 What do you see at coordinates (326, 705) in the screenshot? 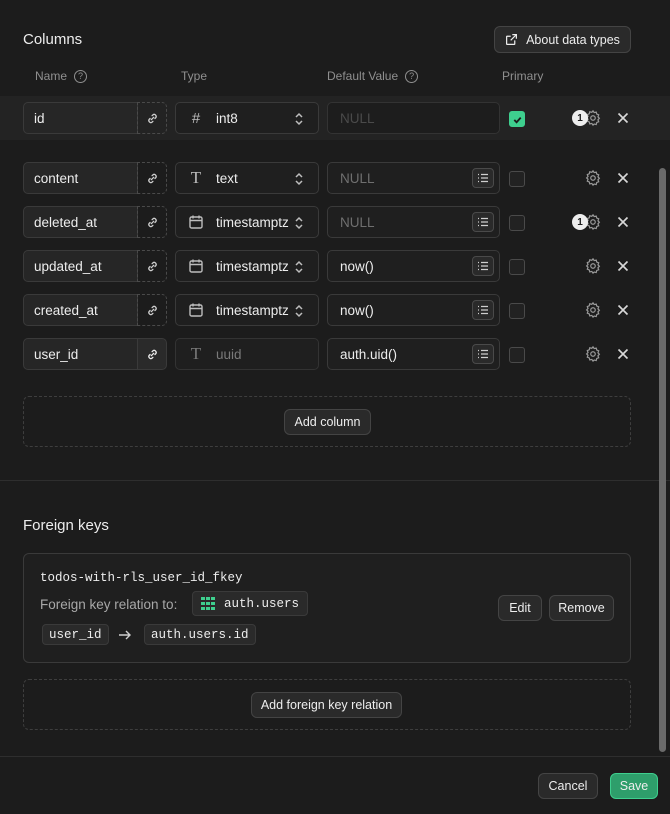
I see `add-foreign-key-button: Add foreign key relation` at bounding box center [326, 705].